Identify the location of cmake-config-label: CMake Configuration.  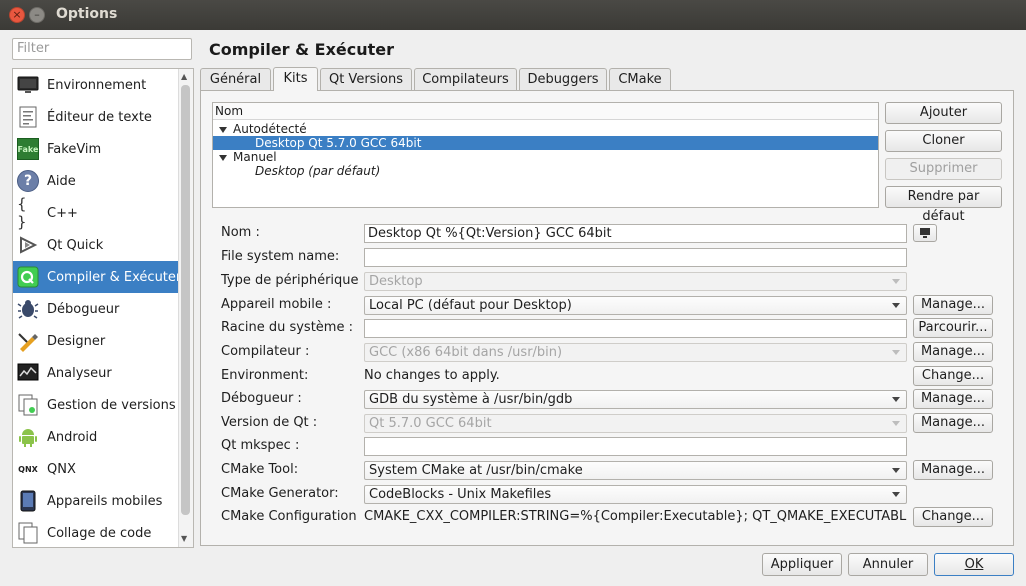
(289, 516).